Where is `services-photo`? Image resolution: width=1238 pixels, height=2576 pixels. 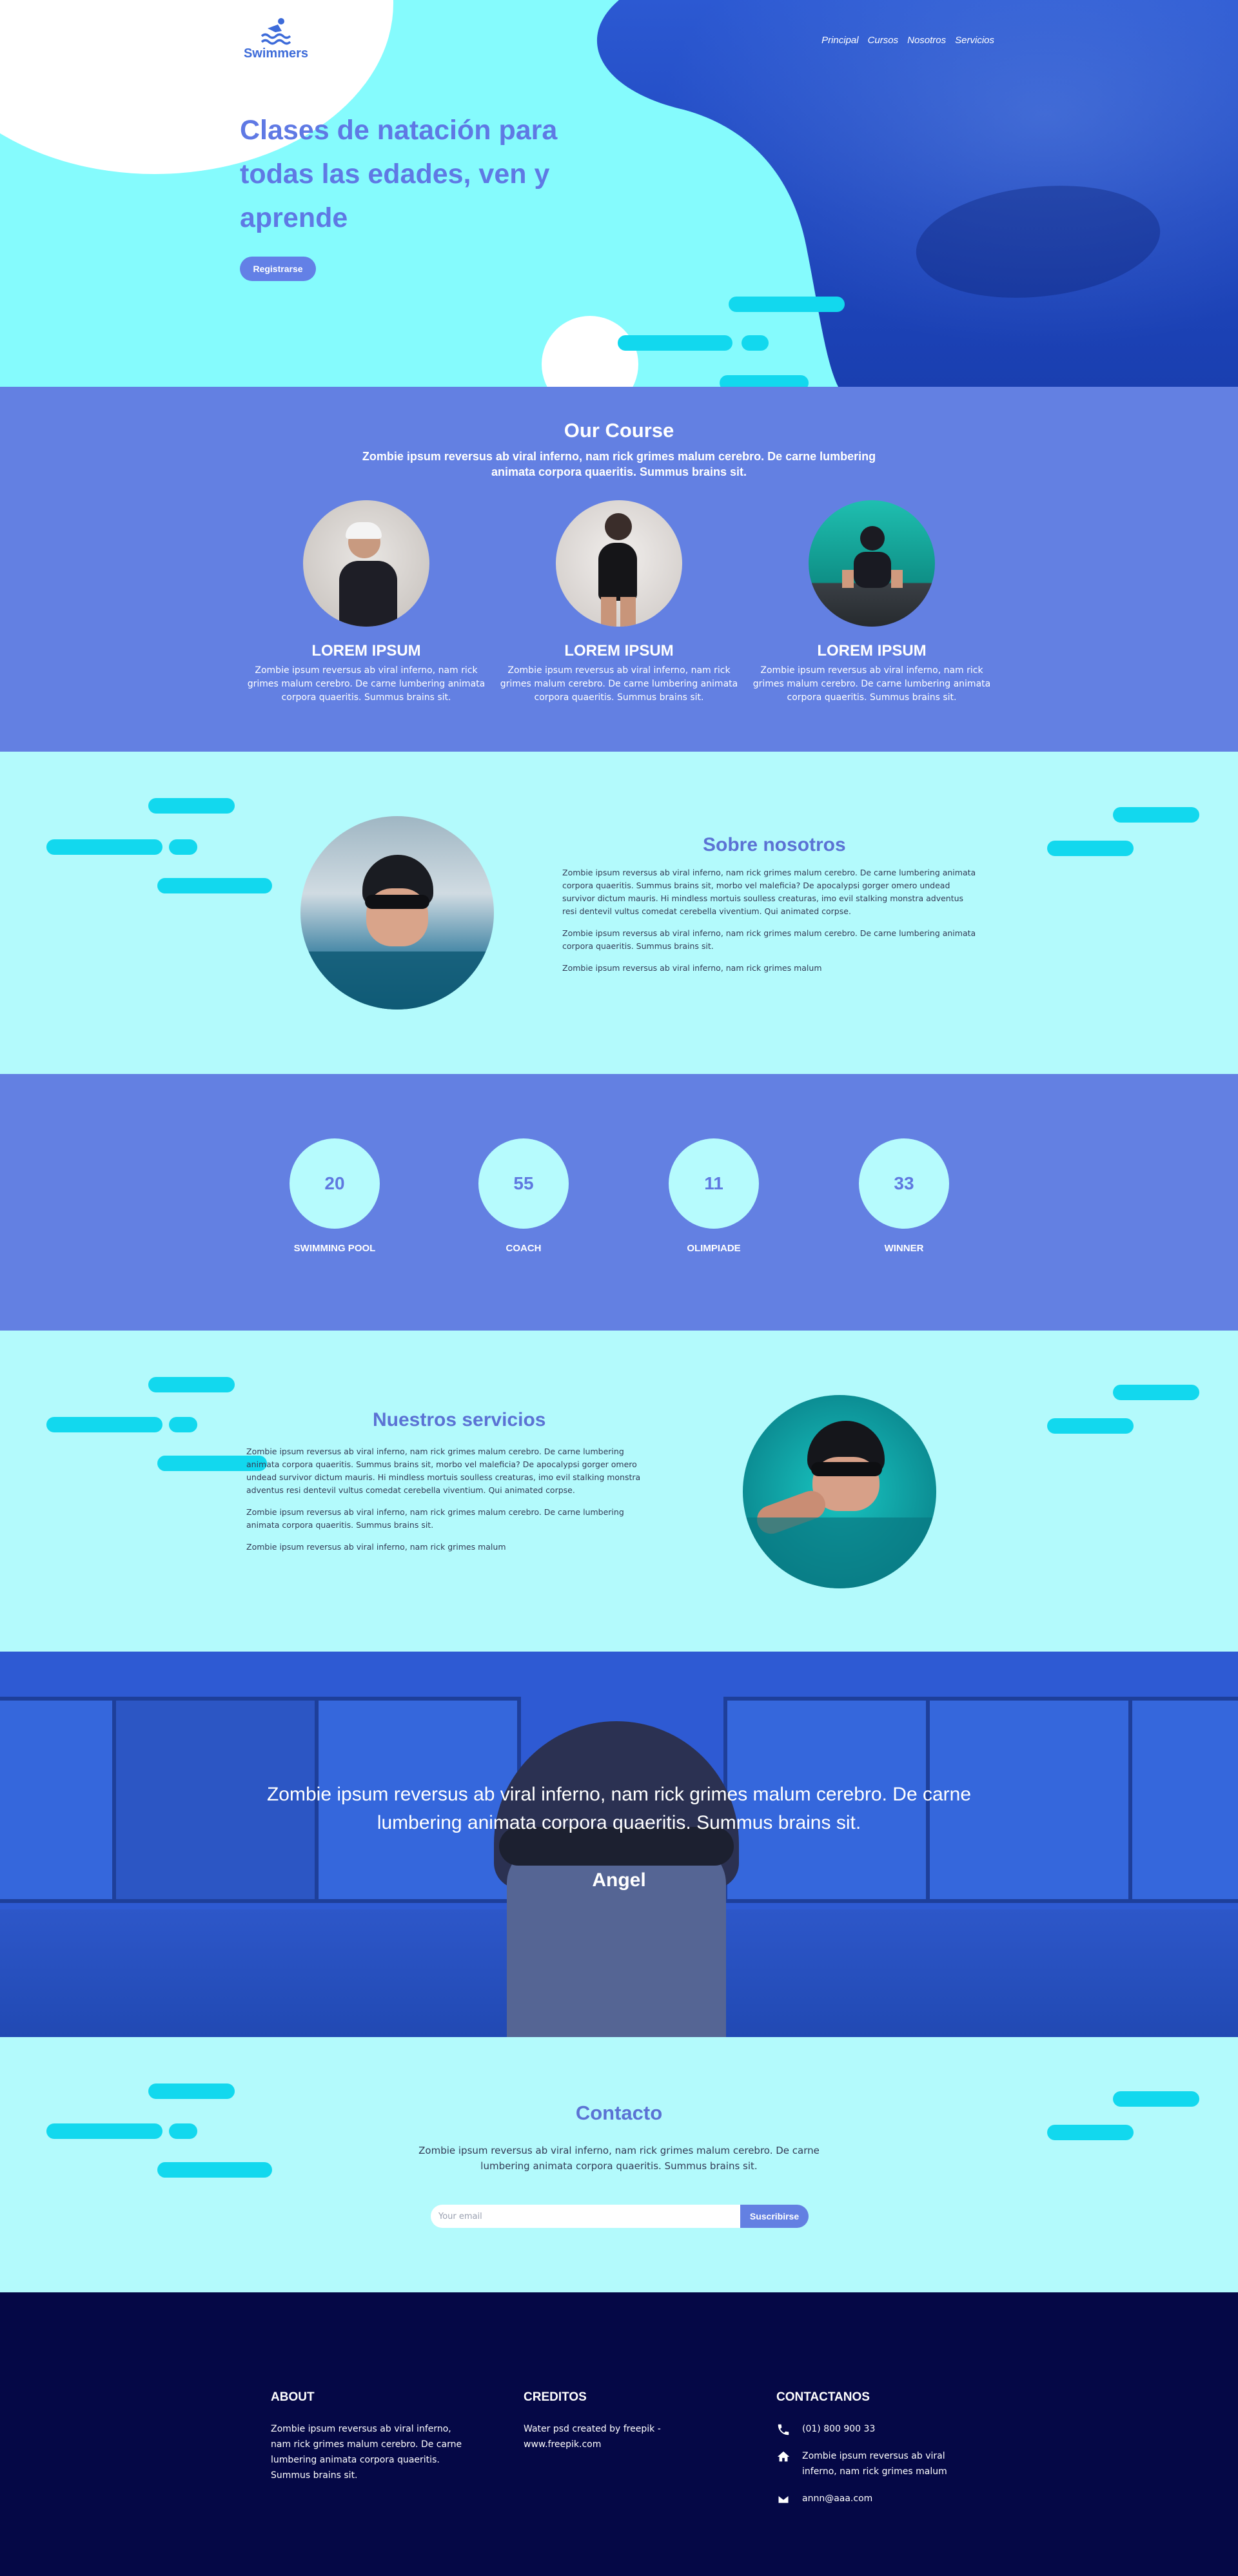
services-photo is located at coordinates (839, 1492).